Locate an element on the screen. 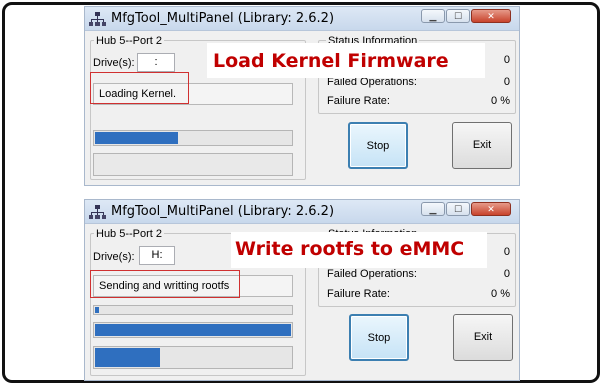 The height and width of the screenshot is (387, 604). failed-operations-label: Failed Operations: is located at coordinates (372, 274).